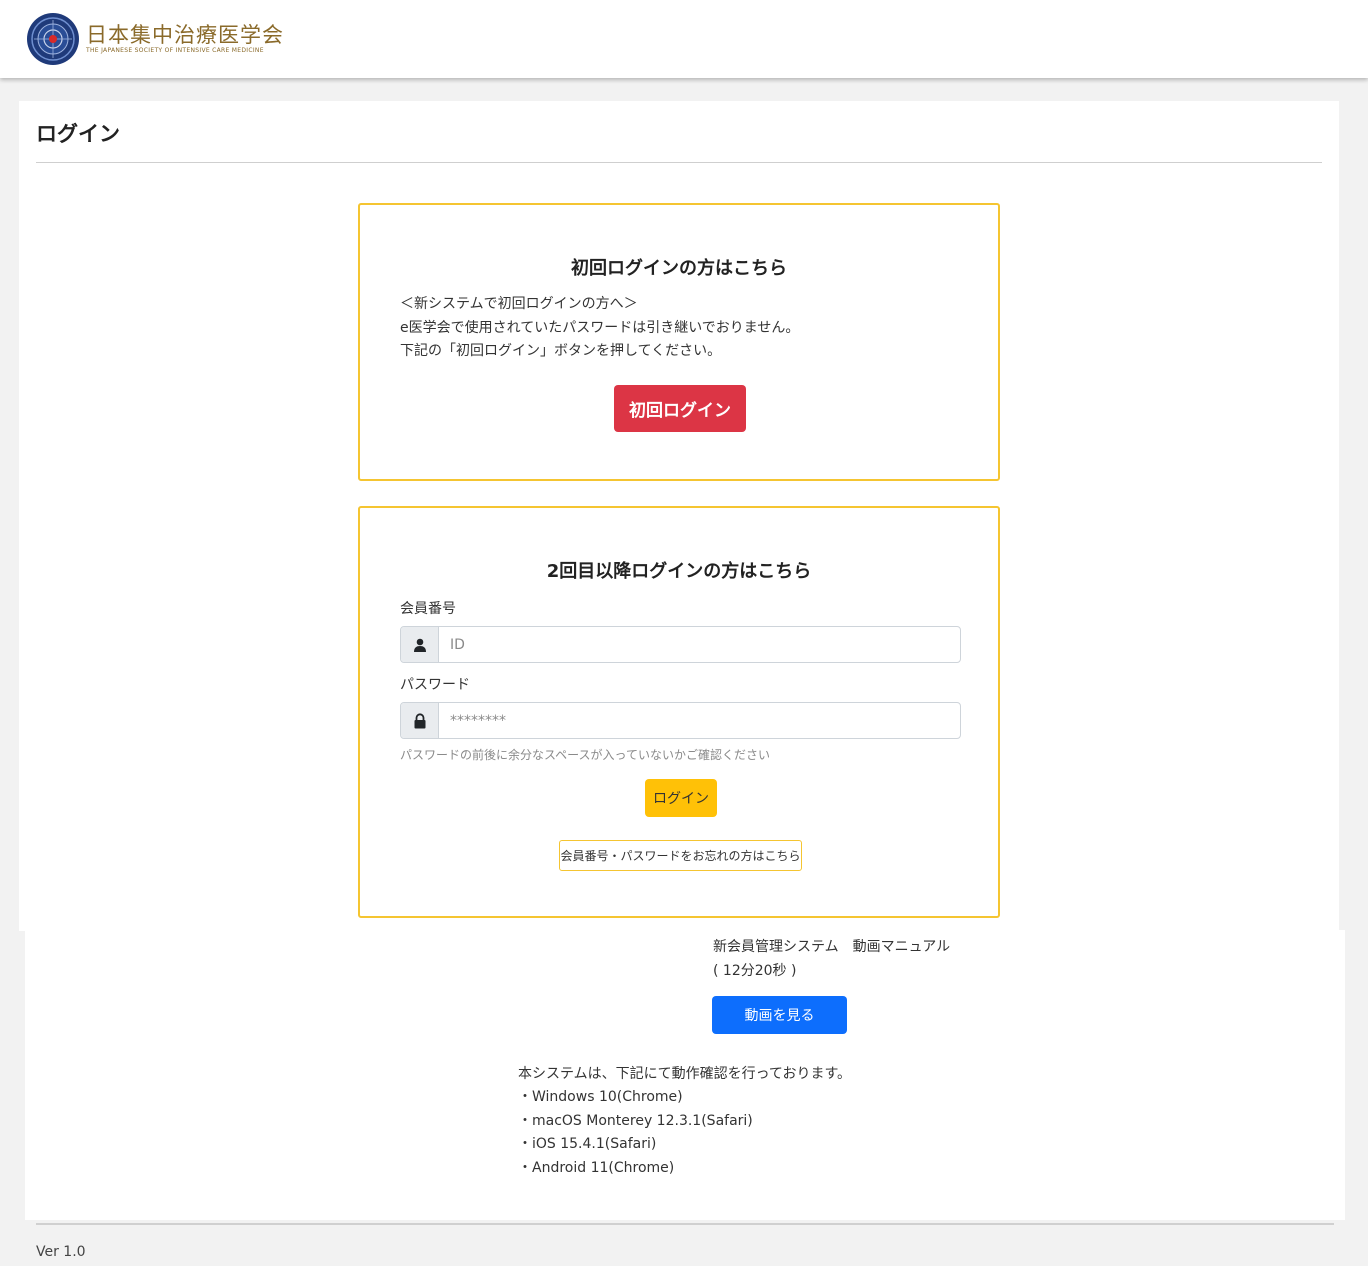 The height and width of the screenshot is (1266, 1368). Describe the element at coordinates (685, 1224) in the screenshot. I see `footer-divider` at that location.